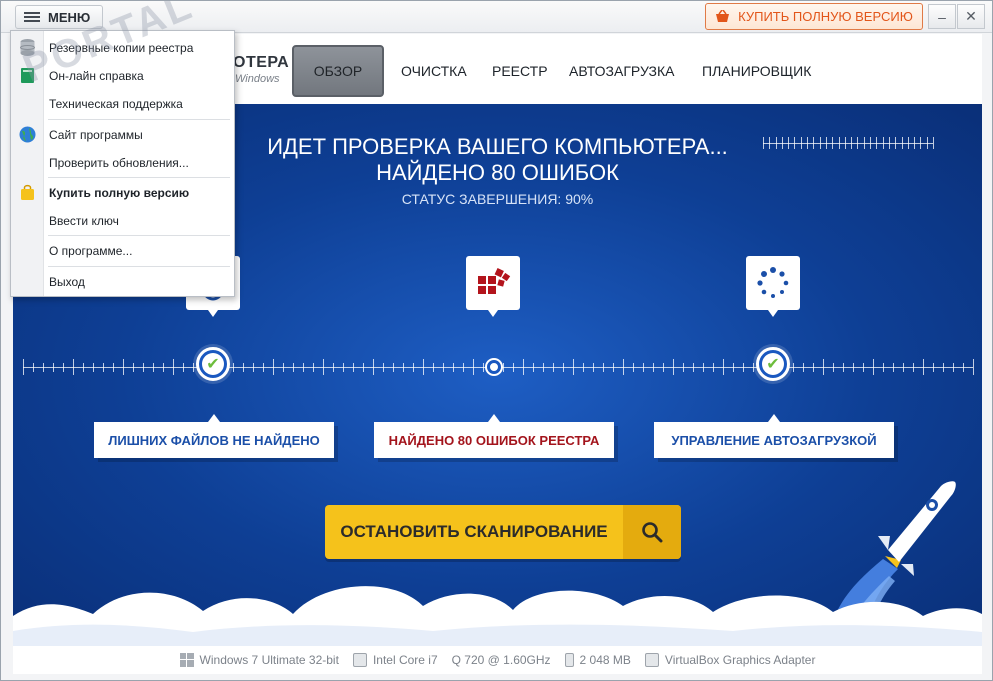 The image size is (993, 681). Describe the element at coordinates (494, 440) in the screenshot. I see `result-registry-label: НАЙДЕНО 80 ОШИБОК РЕЕСТРА` at that location.